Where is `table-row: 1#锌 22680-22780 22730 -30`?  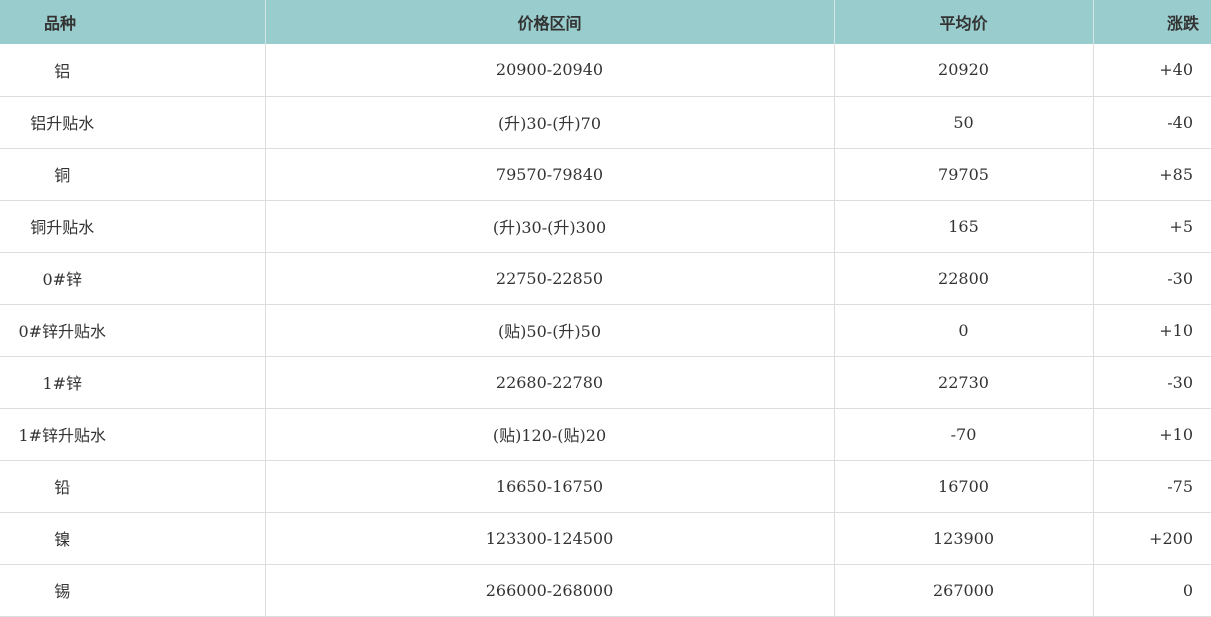
table-row: 1#锌 22680-22780 22730 -30 is located at coordinates (605, 382).